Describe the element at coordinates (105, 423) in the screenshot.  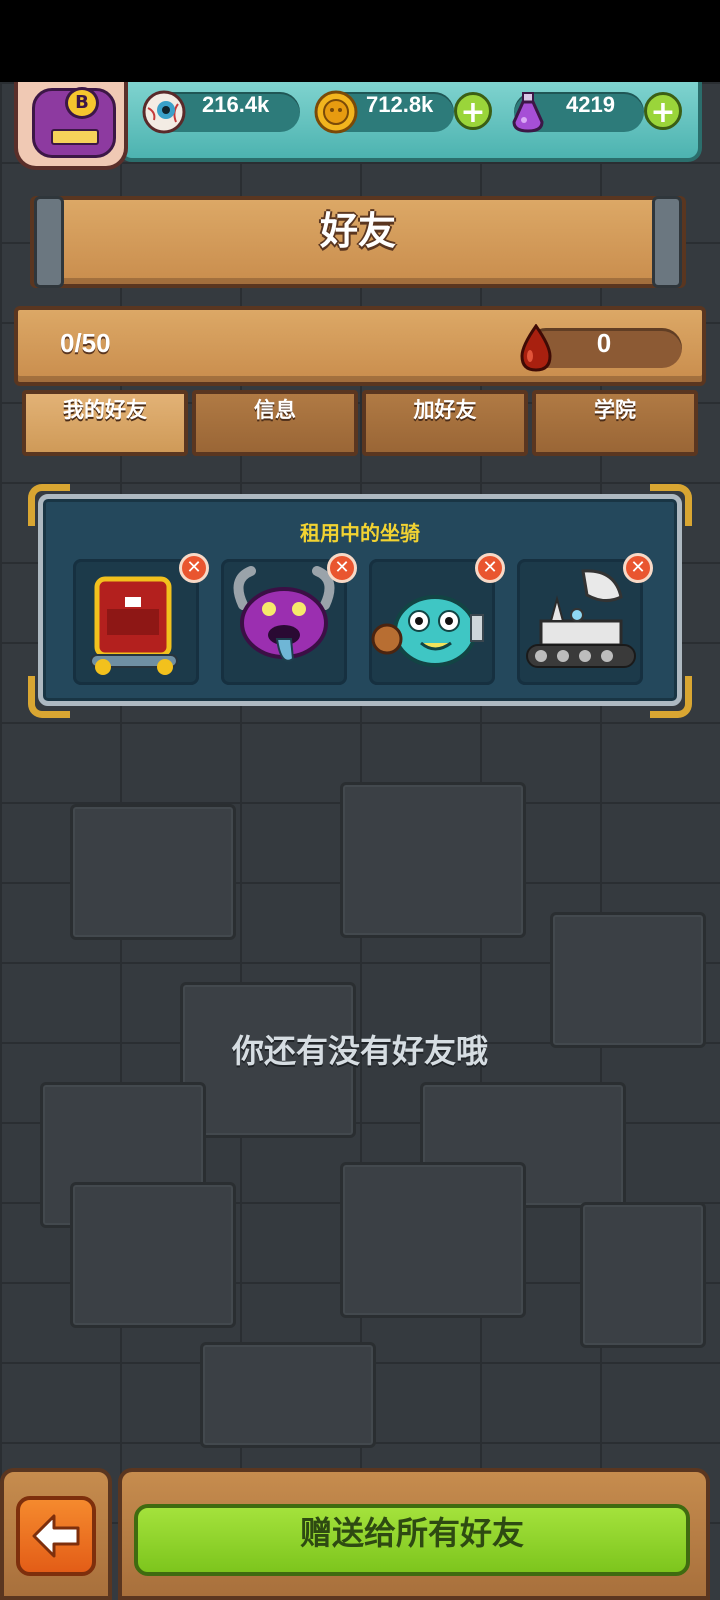
I see `tab-my-friends: 我的好友` at that location.